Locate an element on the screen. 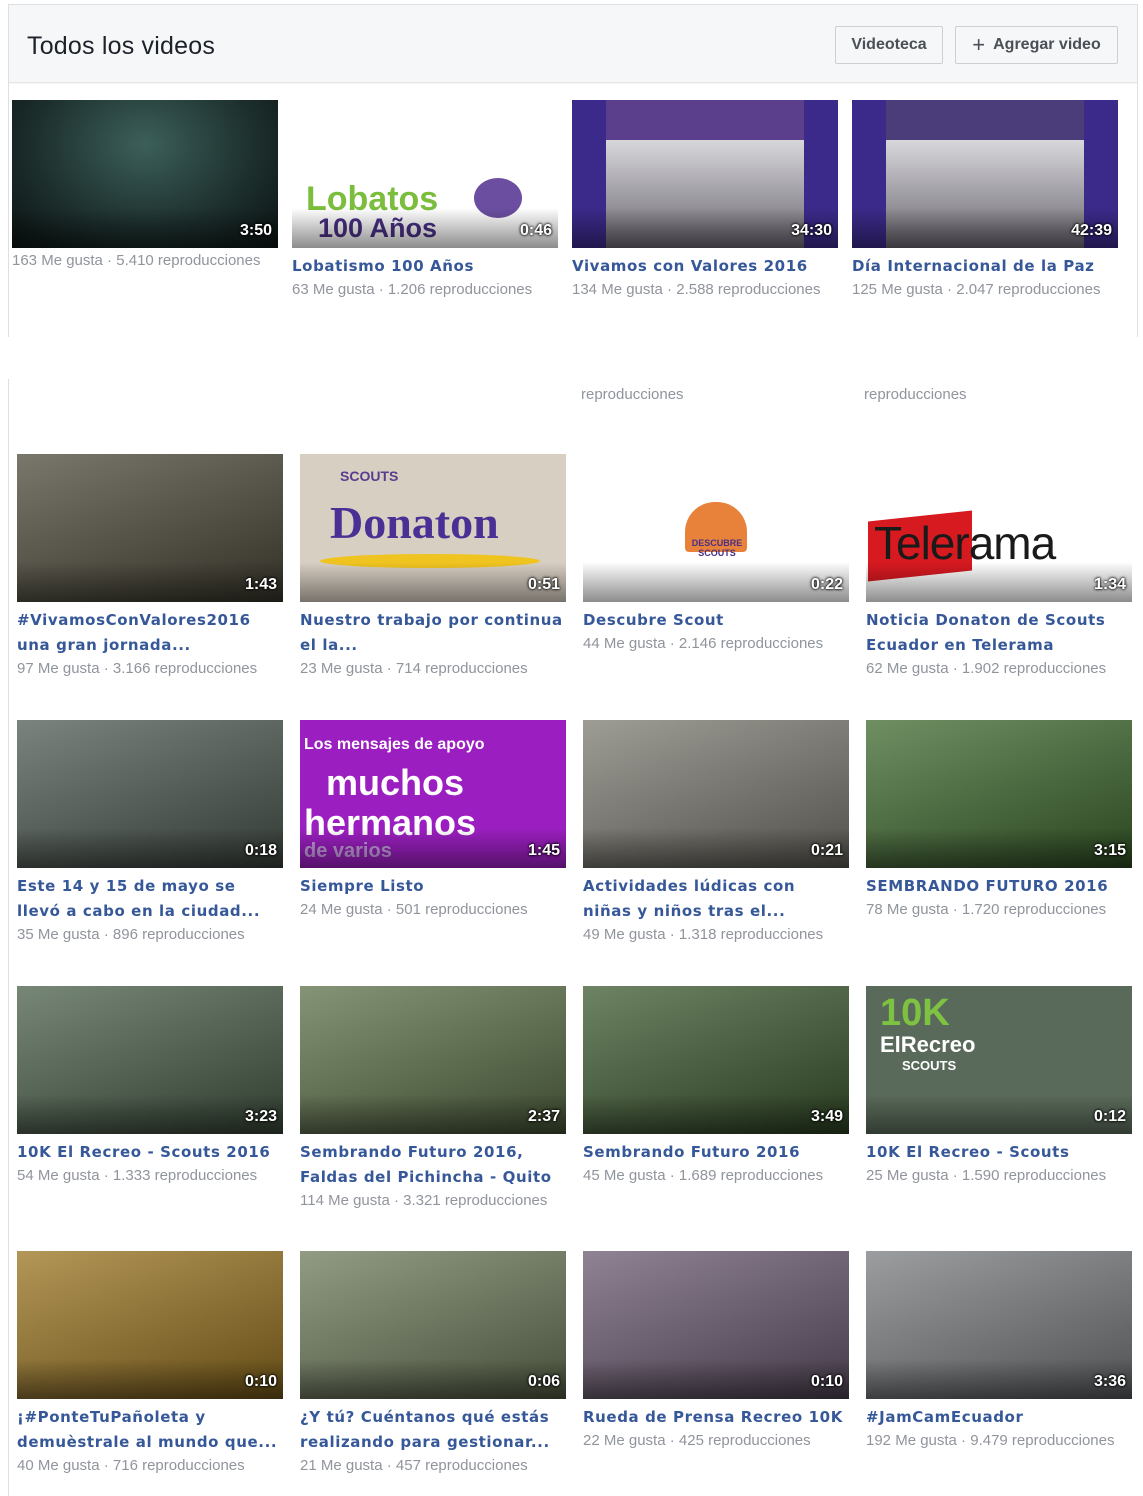 This screenshot has height=1496, width=1143. video-stats: 49 Me gusta · 1.318 reproducciones is located at coordinates (703, 934).